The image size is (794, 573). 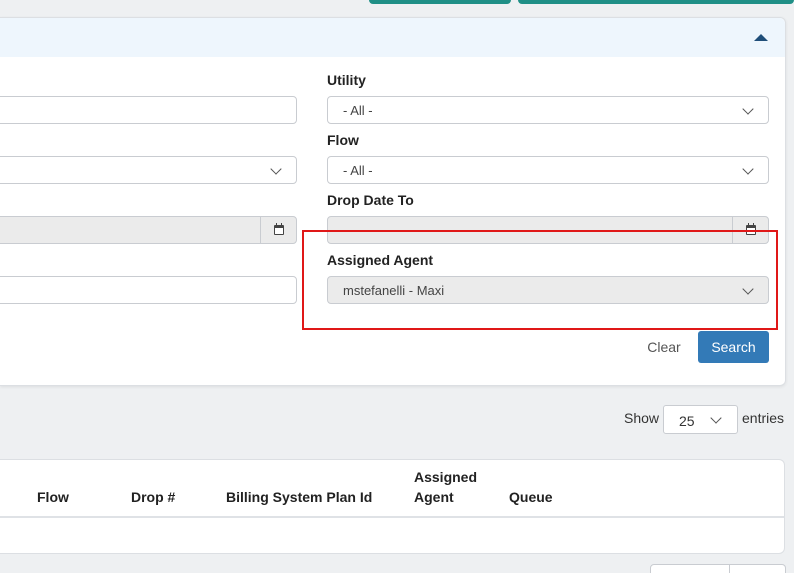 I want to click on flow-select: - All -, so click(x=548, y=170).